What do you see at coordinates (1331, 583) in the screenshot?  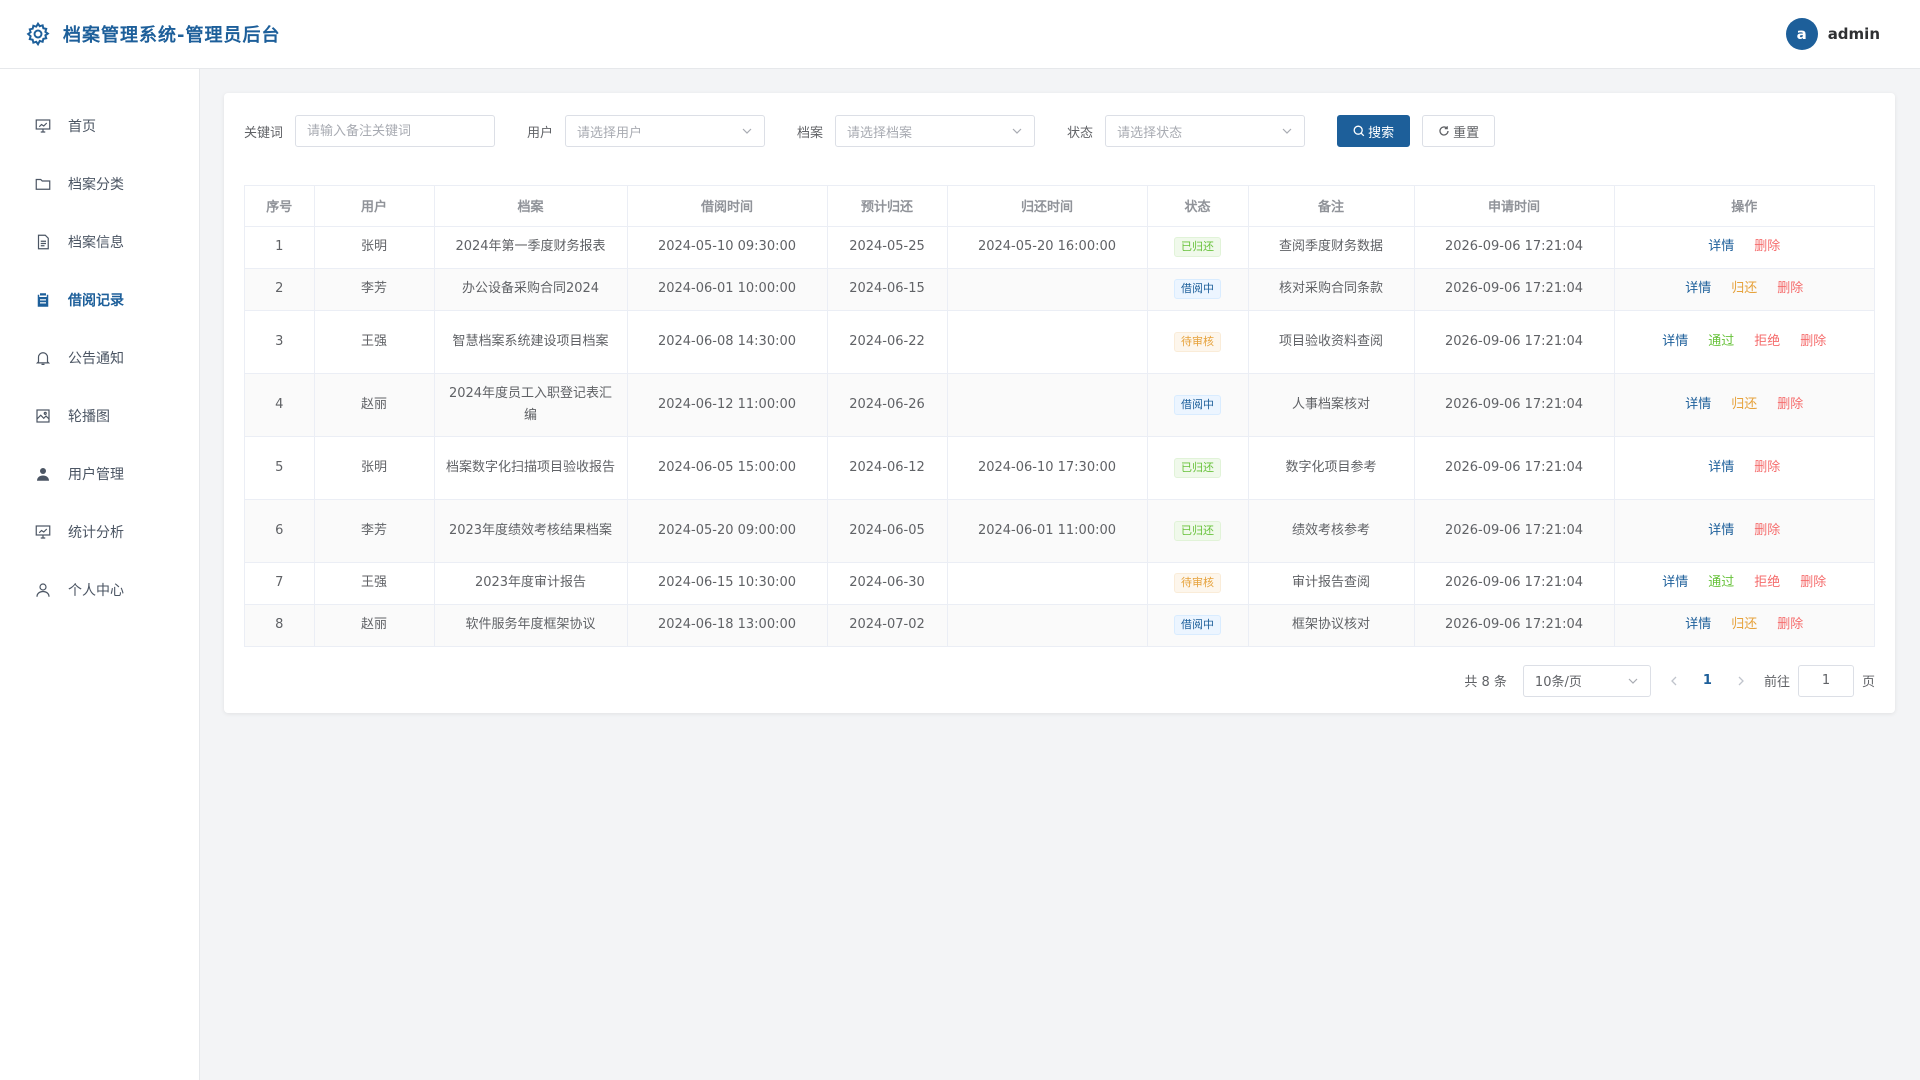 I see `cell-note: 审计报告查阅` at bounding box center [1331, 583].